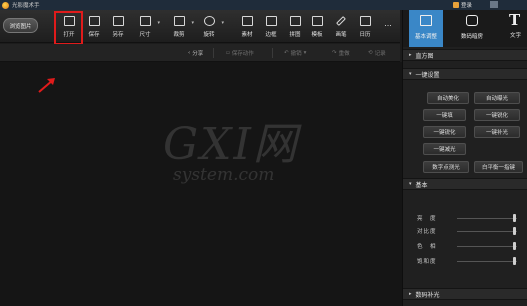  What do you see at coordinates (365, 21) in the screenshot?
I see `calendar-icon` at bounding box center [365, 21].